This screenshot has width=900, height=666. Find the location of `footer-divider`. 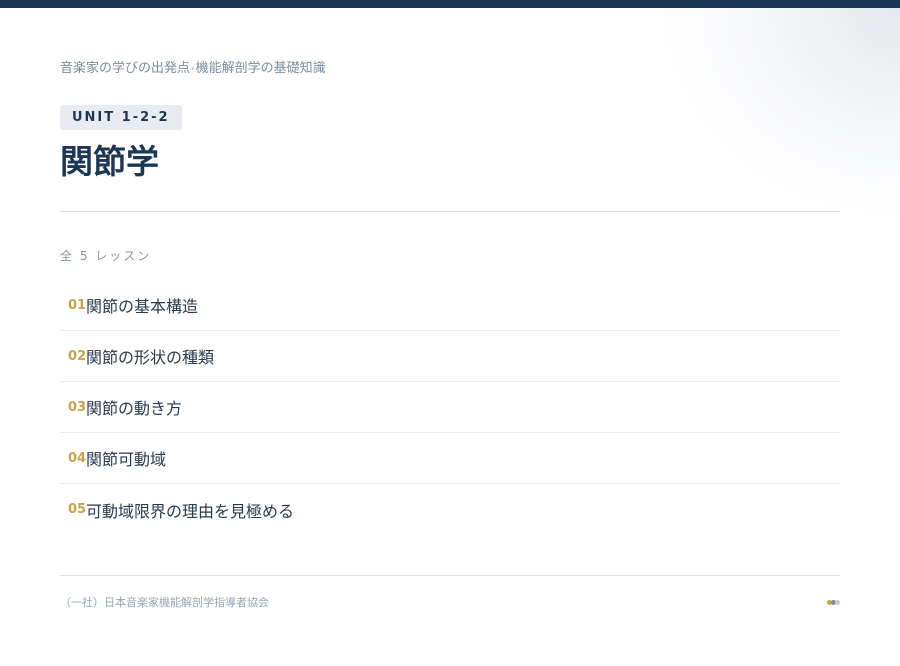

footer-divider is located at coordinates (450, 575).